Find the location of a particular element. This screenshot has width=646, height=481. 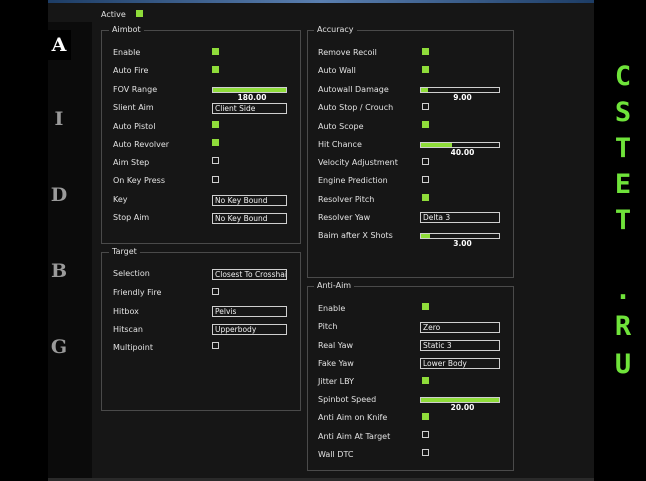

auto-pistol-checkbox is located at coordinates (215, 124).